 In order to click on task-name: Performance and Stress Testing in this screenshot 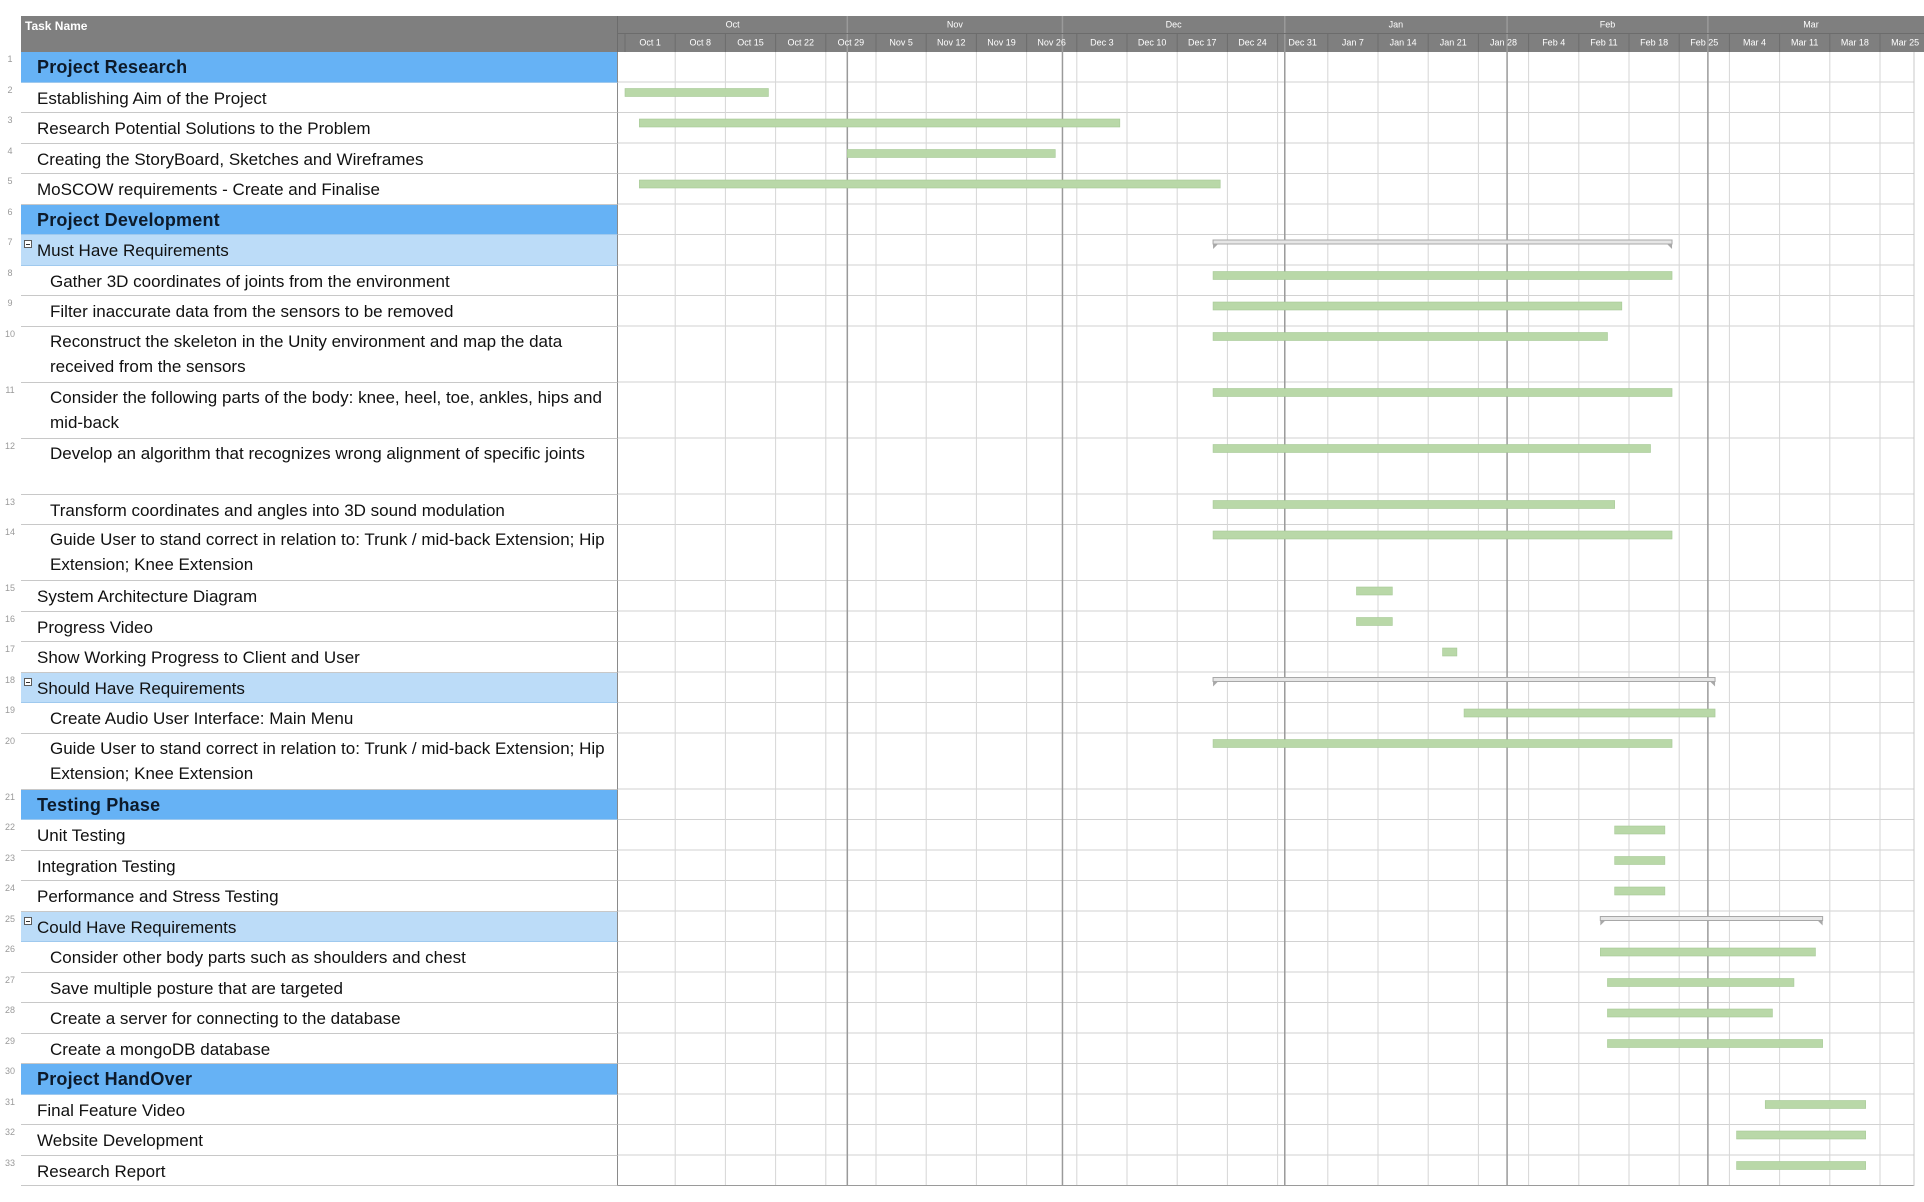, I will do `click(158, 896)`.